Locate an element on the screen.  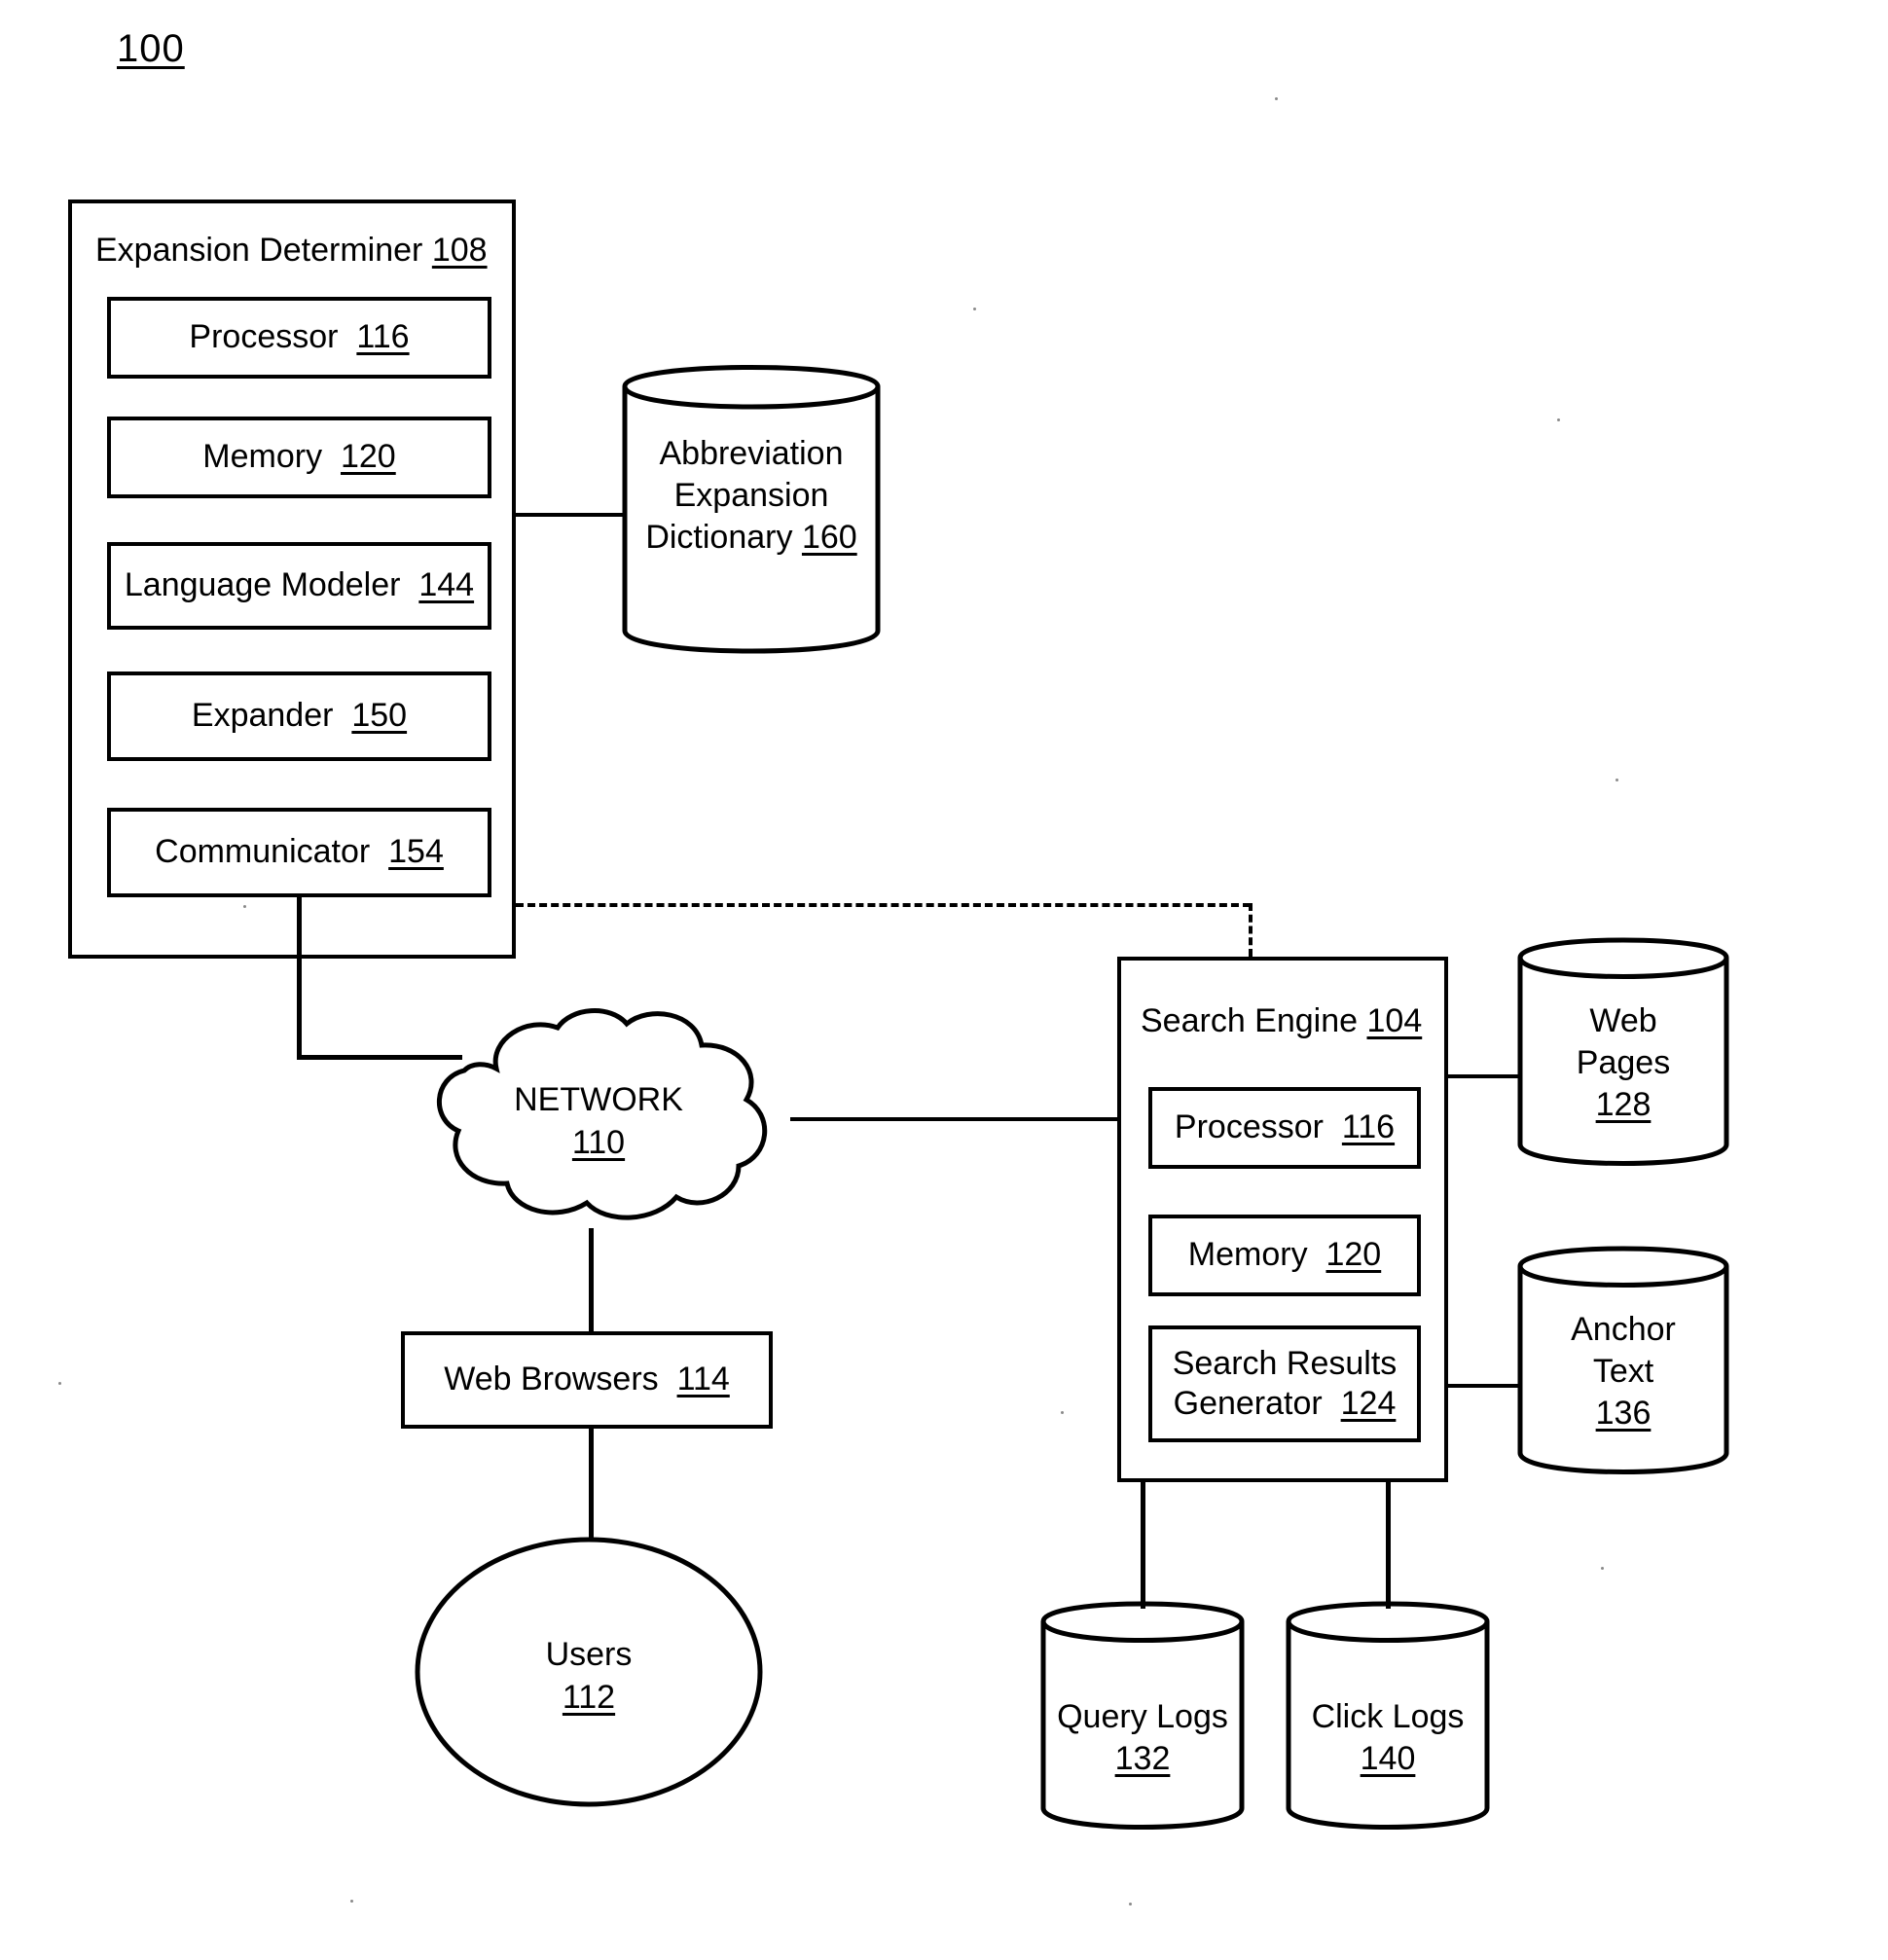
connector-network-to-browsers is located at coordinates (591, 1281).